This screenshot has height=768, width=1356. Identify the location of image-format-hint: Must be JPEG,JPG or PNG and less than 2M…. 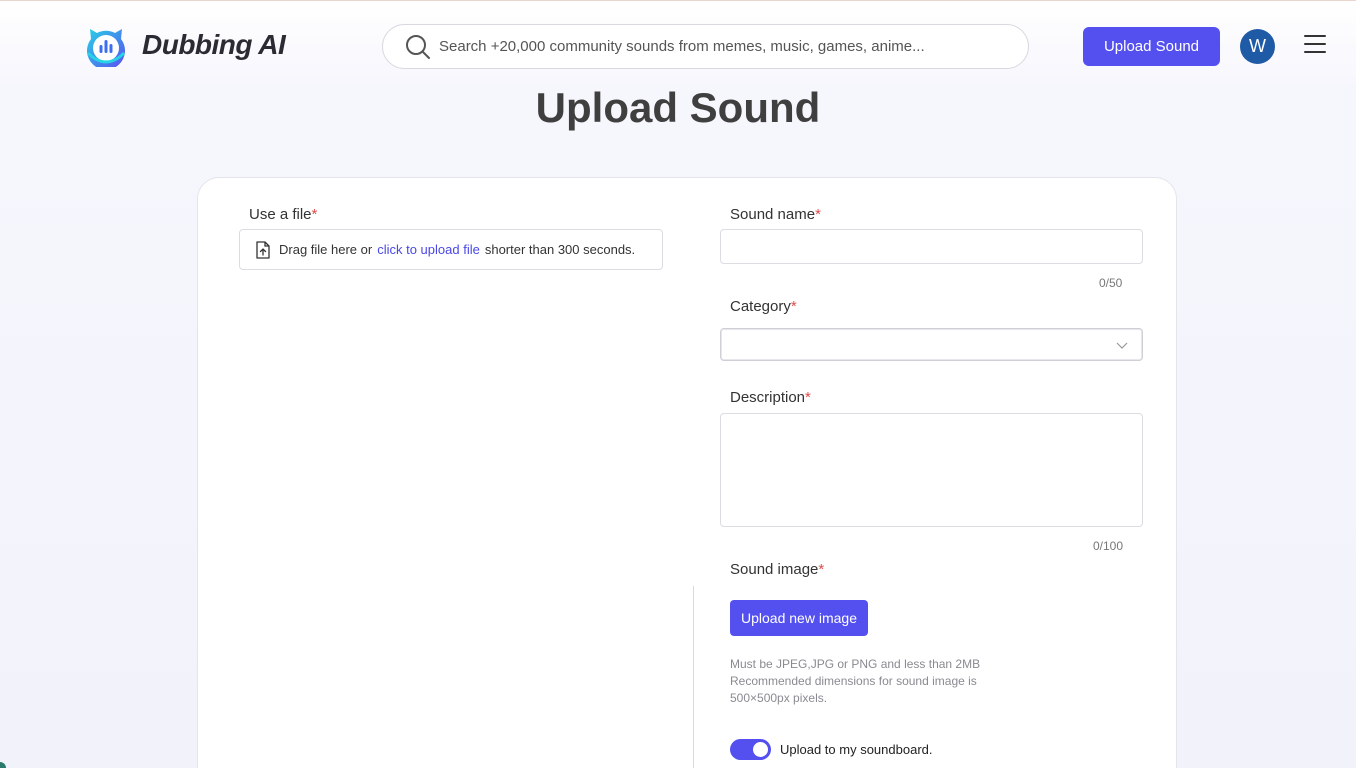
(855, 664).